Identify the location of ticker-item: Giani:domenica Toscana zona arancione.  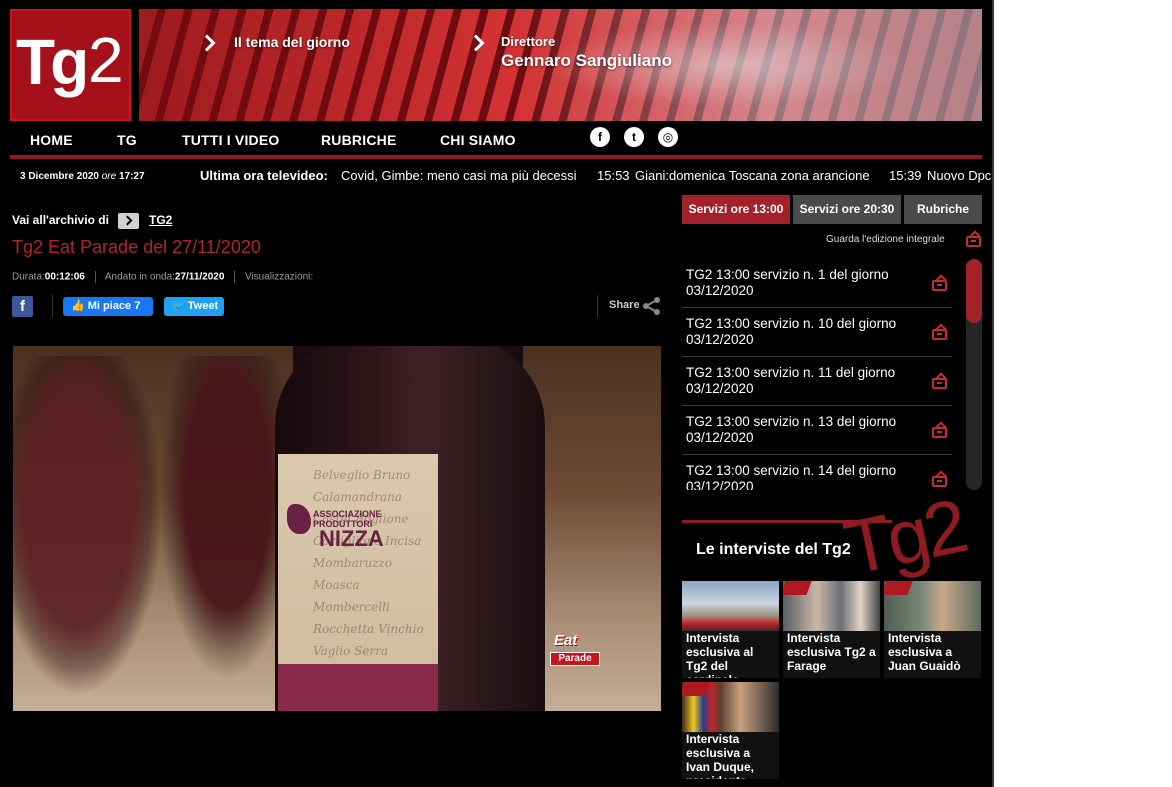
(752, 175).